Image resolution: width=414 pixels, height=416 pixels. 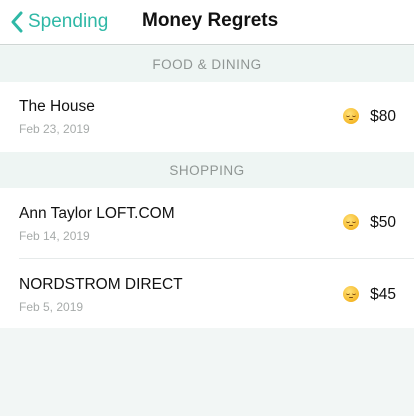 What do you see at coordinates (17, 22) in the screenshot?
I see `chevron-left-icon` at bounding box center [17, 22].